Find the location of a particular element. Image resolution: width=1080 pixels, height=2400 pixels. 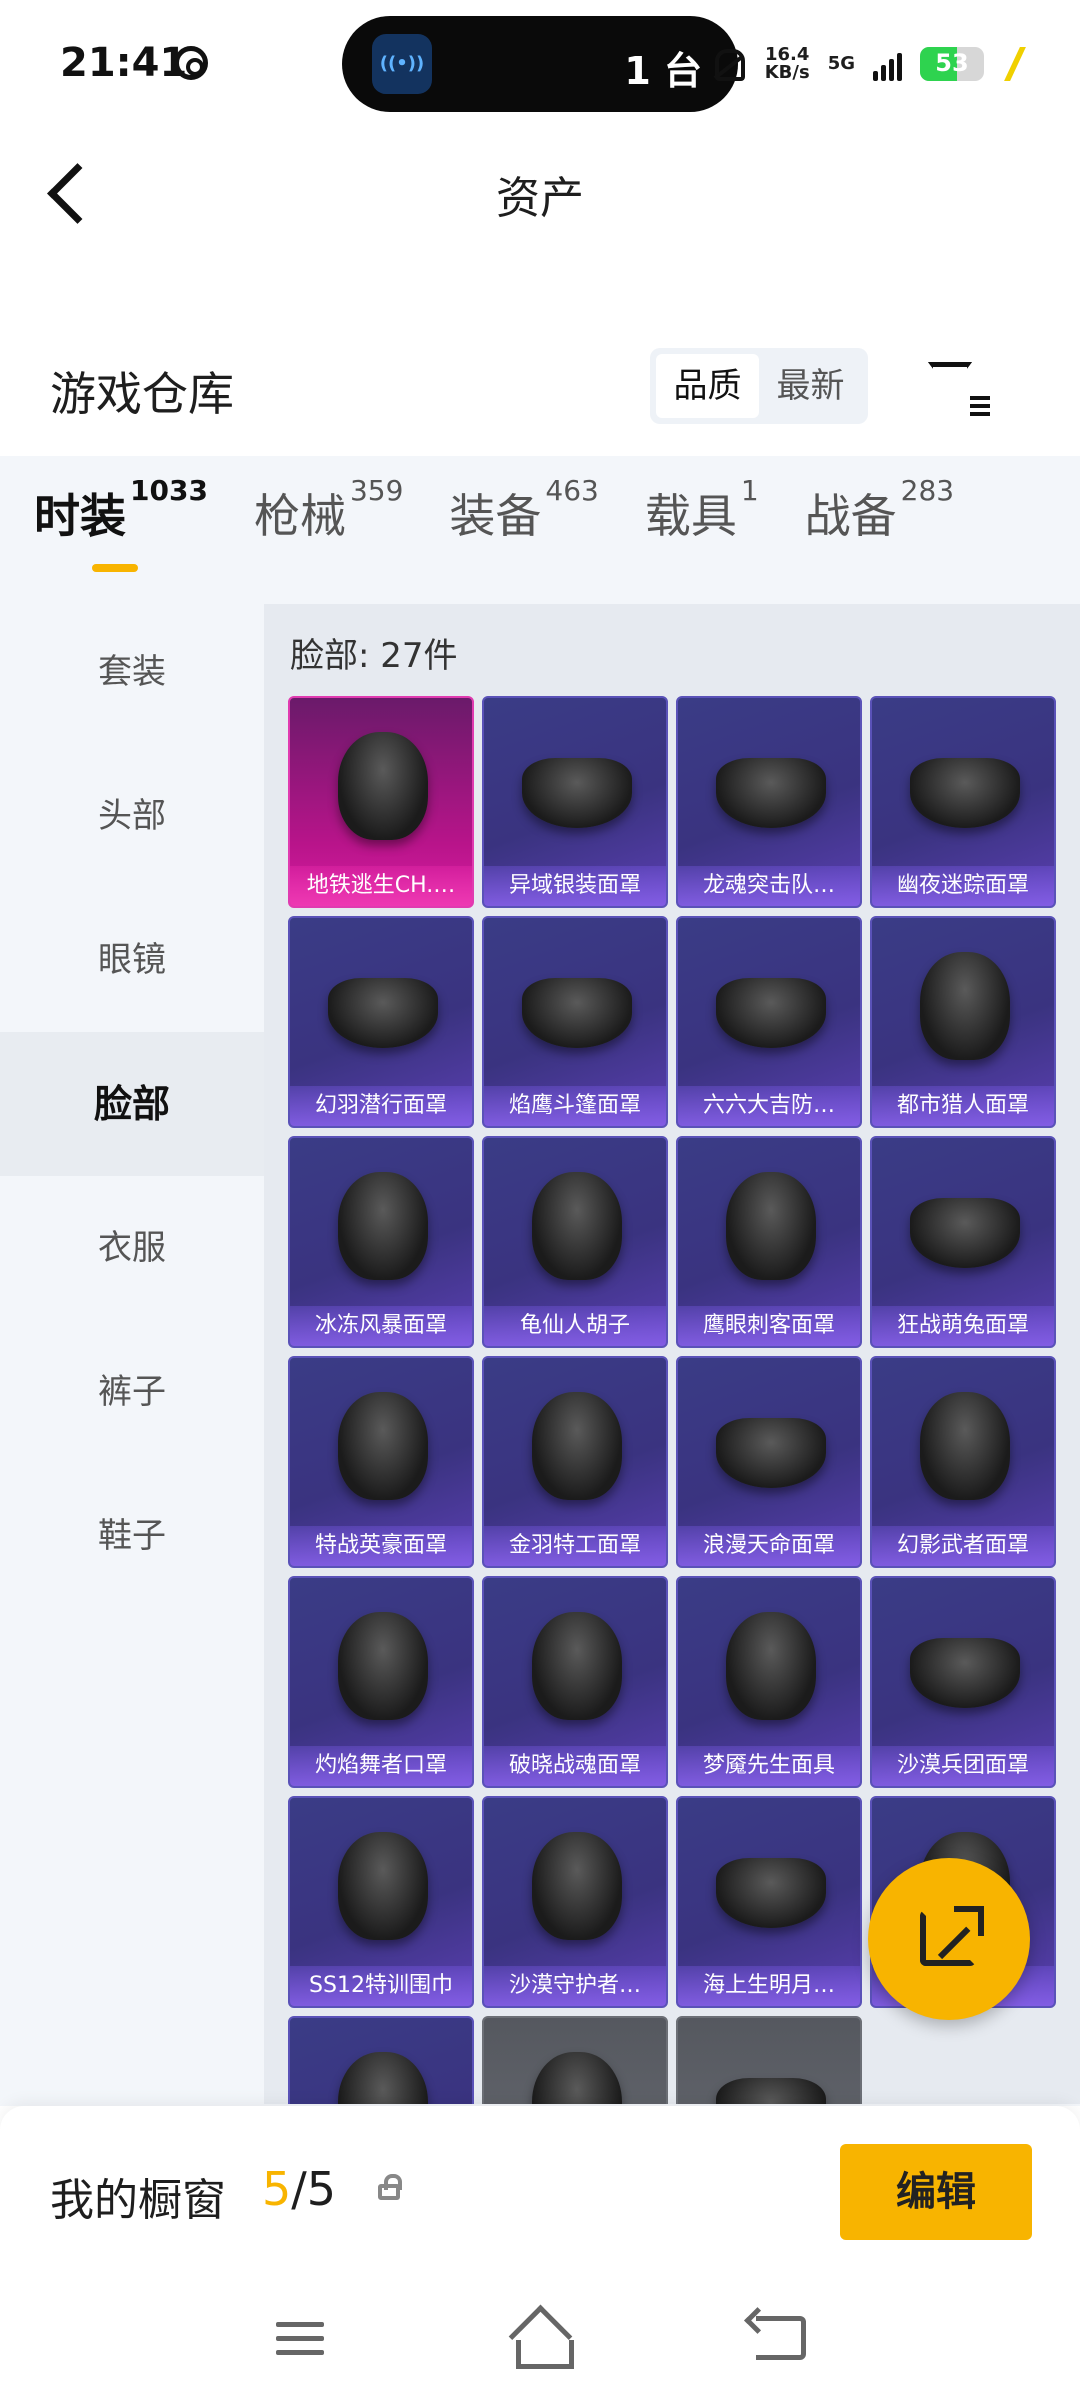

item-card: 梦魇先生面具 is located at coordinates (769, 1682).